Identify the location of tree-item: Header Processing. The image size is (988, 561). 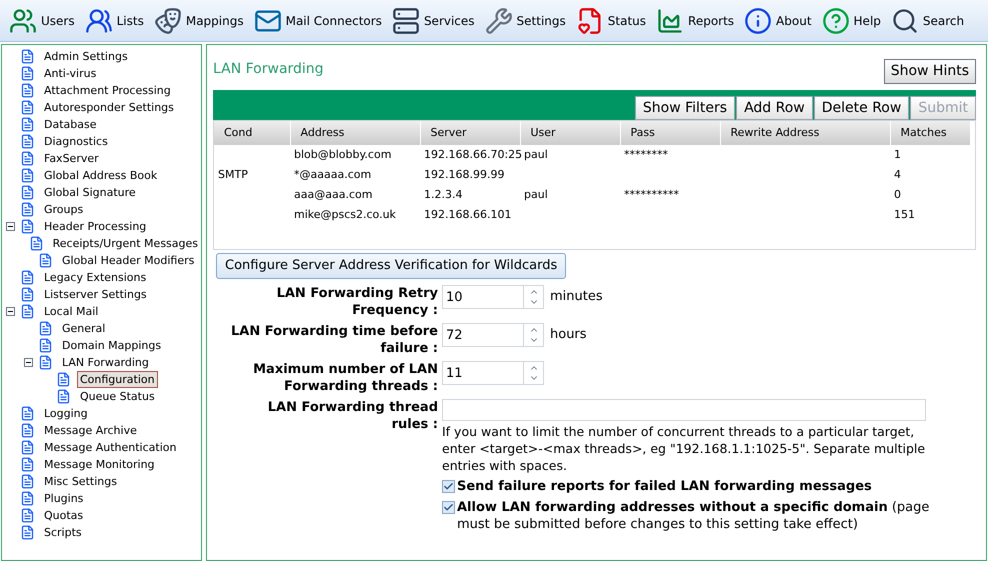
(95, 226).